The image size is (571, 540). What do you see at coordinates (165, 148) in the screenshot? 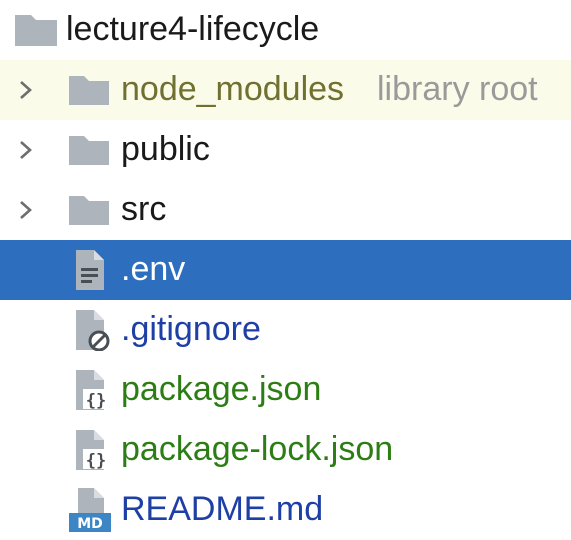
I see `public-label: public` at bounding box center [165, 148].